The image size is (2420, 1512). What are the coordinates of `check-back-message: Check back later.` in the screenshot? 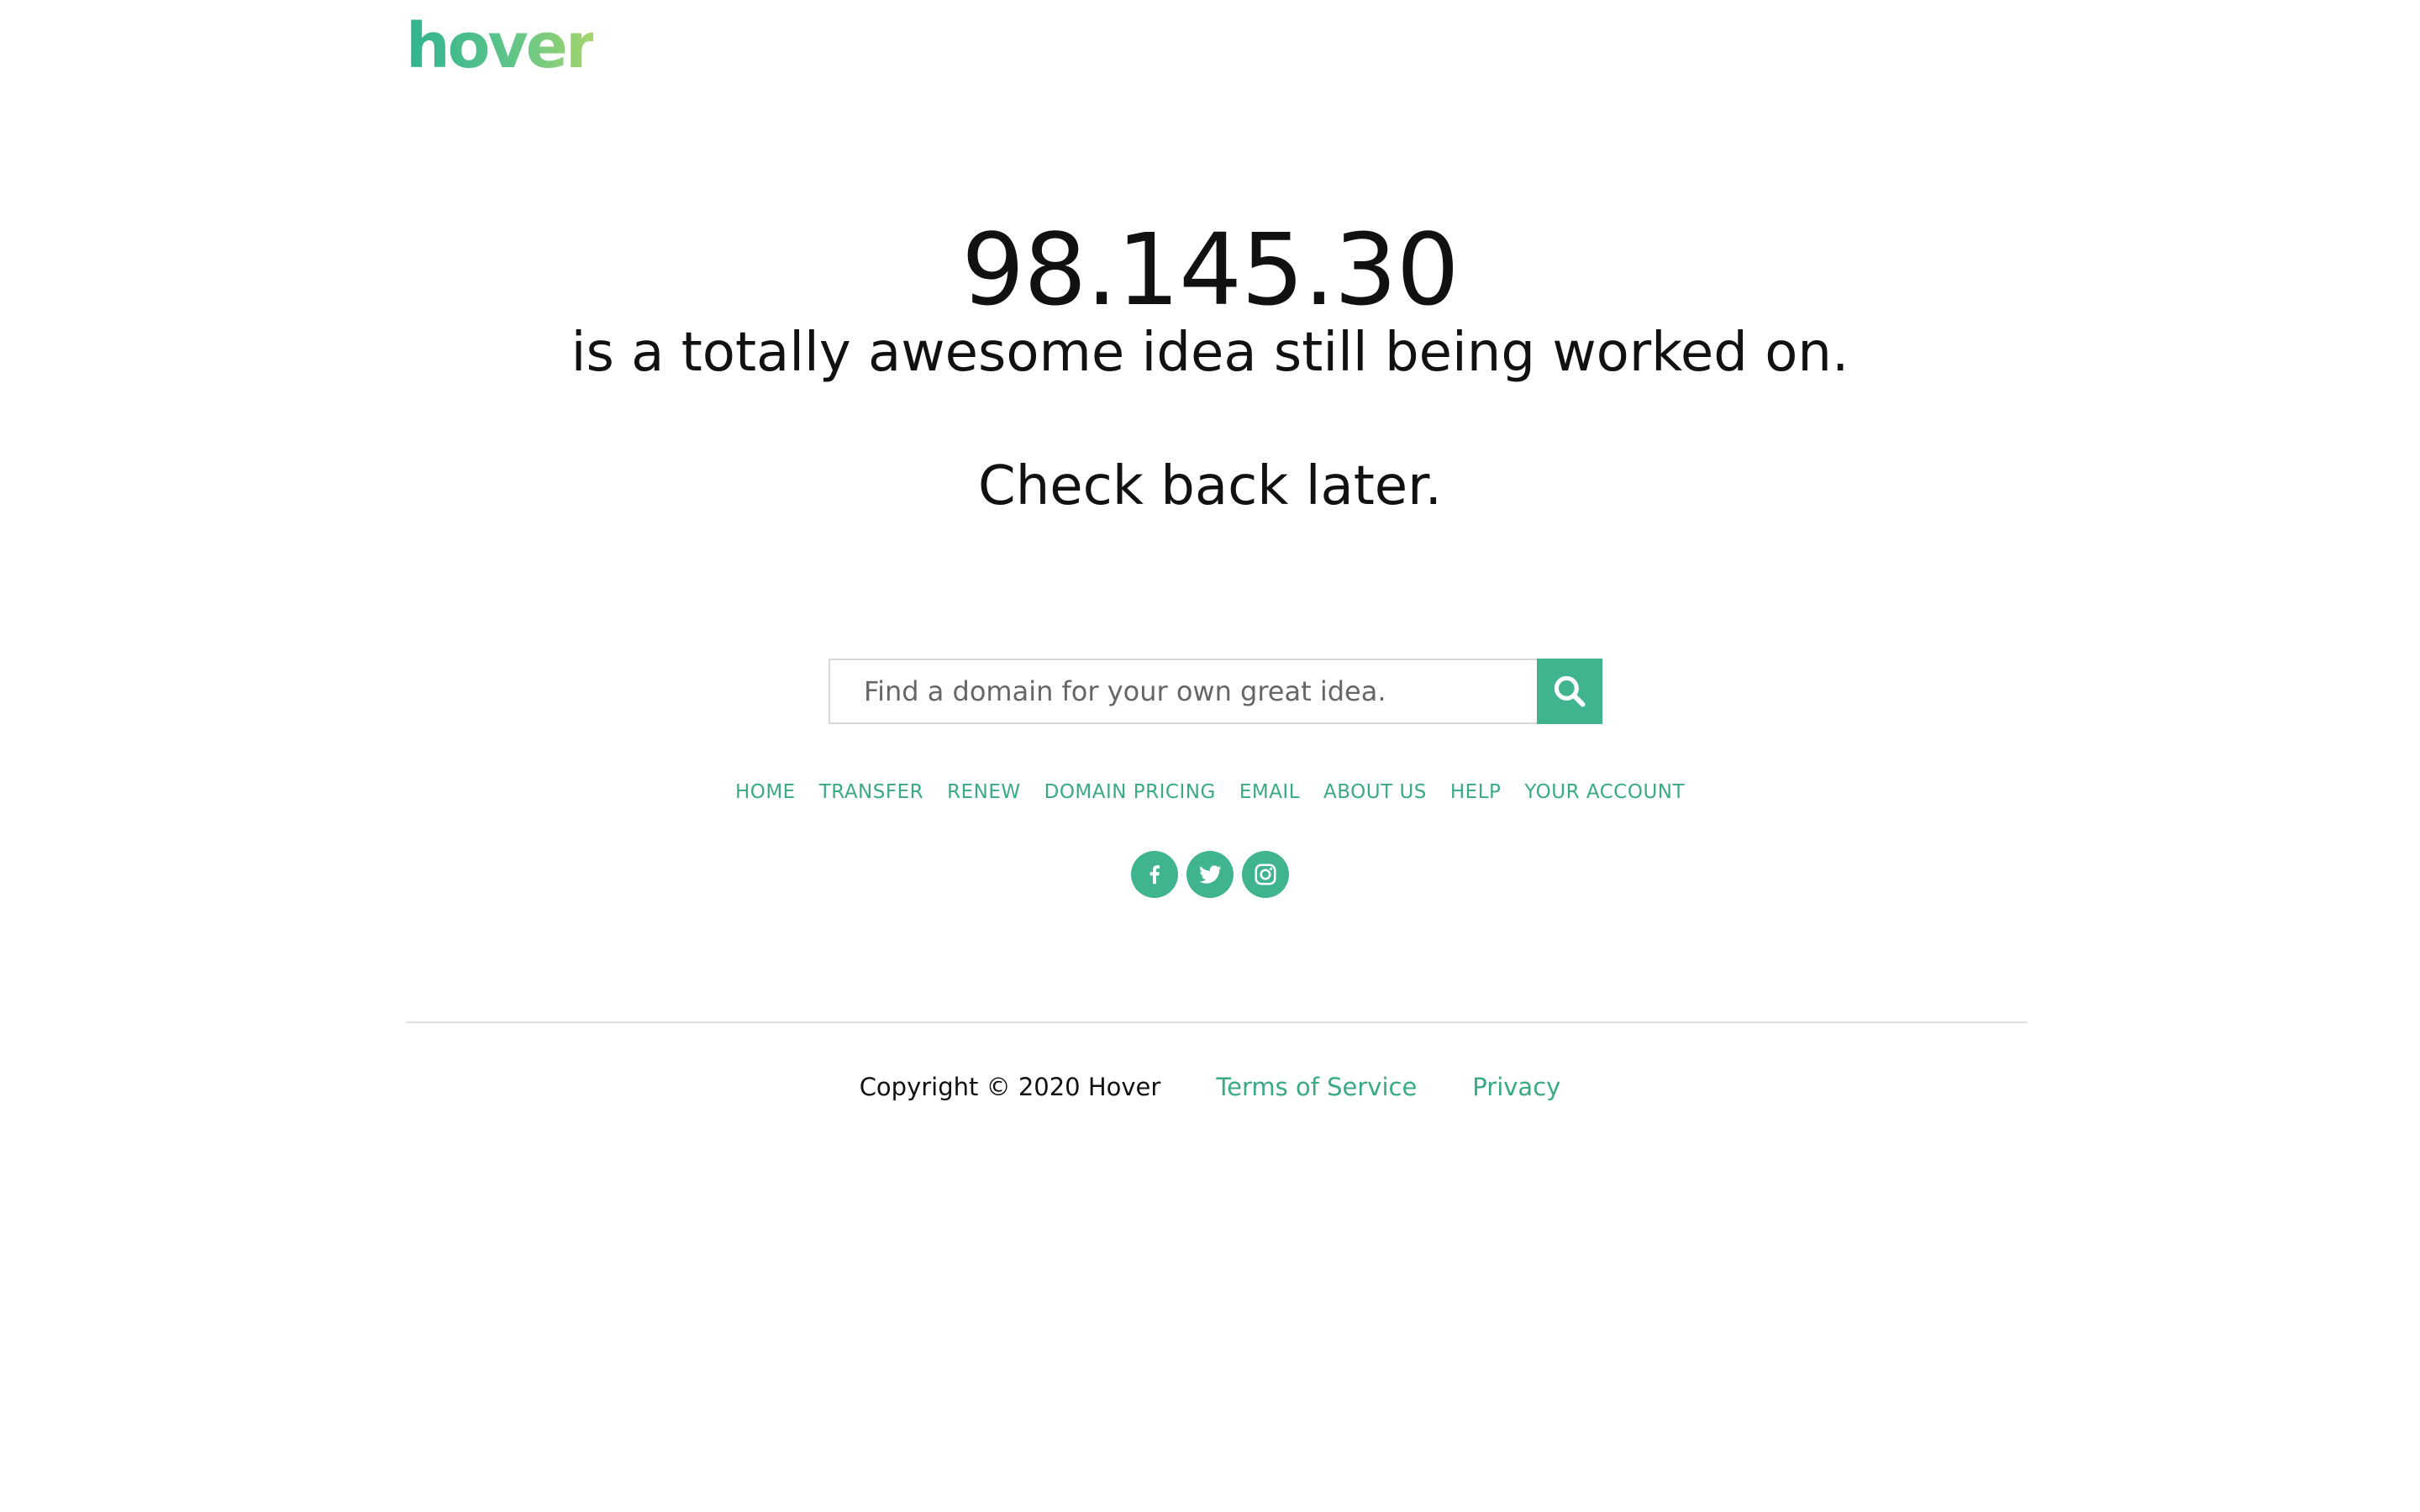 It's located at (1210, 486).